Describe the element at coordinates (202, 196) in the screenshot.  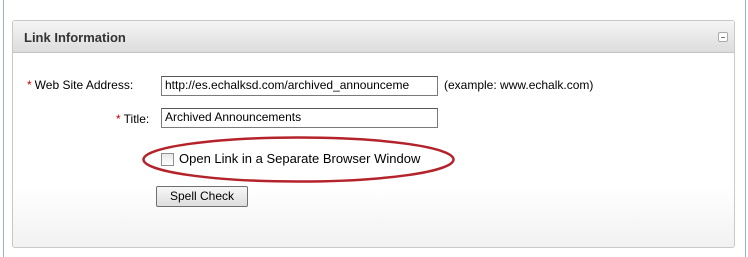
I see `spell-check-button: Spell Check` at that location.